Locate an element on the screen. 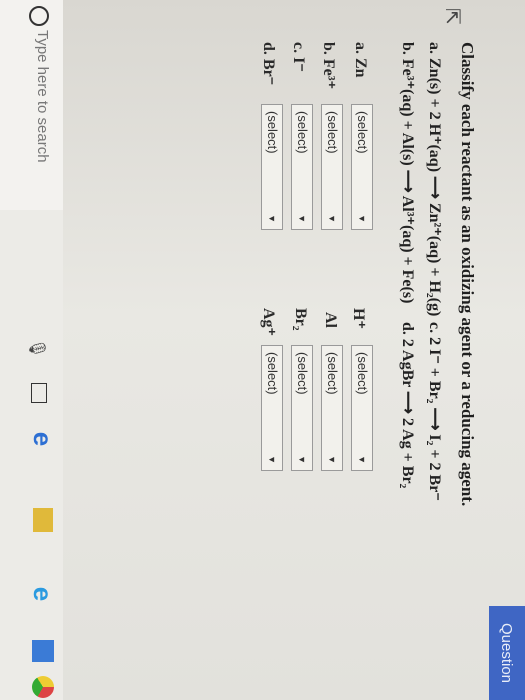  task-view-icon is located at coordinates (39, 393).